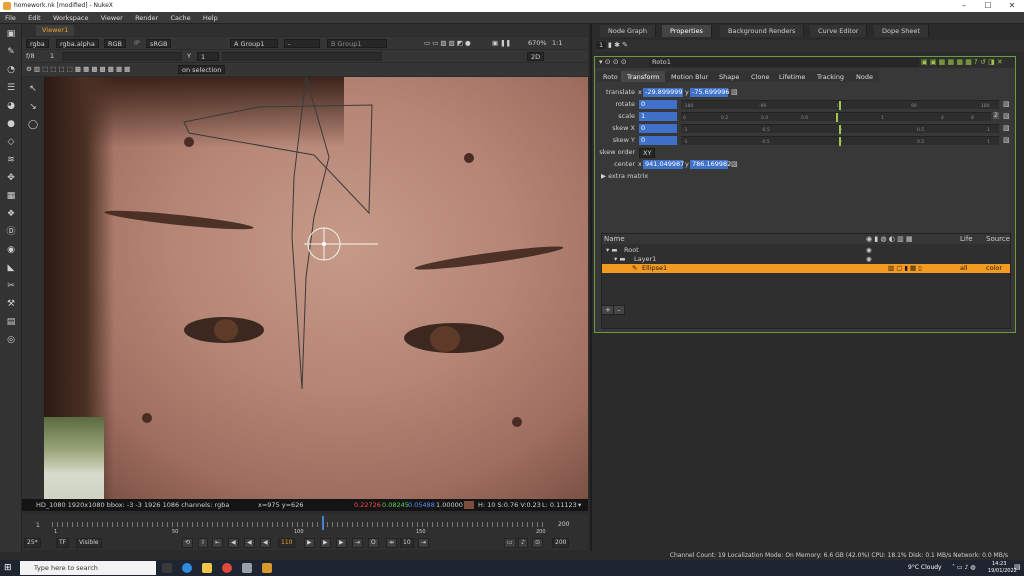 The image size is (1024, 576). I want to click on step-back-icon: ◀, so click(249, 543).